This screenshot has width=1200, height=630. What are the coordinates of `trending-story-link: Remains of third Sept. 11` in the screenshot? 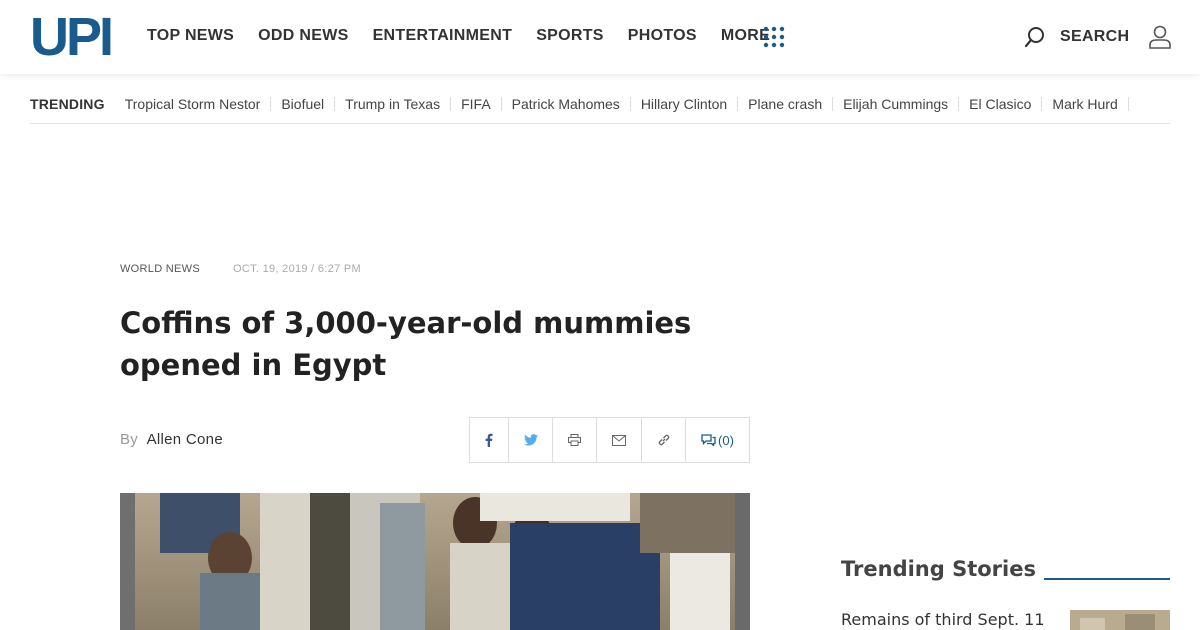 It's located at (943, 619).